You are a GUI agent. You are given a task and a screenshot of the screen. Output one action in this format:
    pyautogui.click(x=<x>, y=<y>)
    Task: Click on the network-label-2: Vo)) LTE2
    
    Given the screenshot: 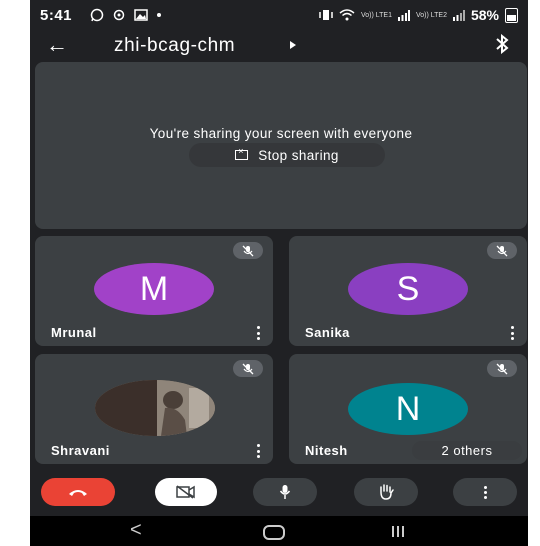 What is the action you would take?
    pyautogui.click(x=431, y=15)
    